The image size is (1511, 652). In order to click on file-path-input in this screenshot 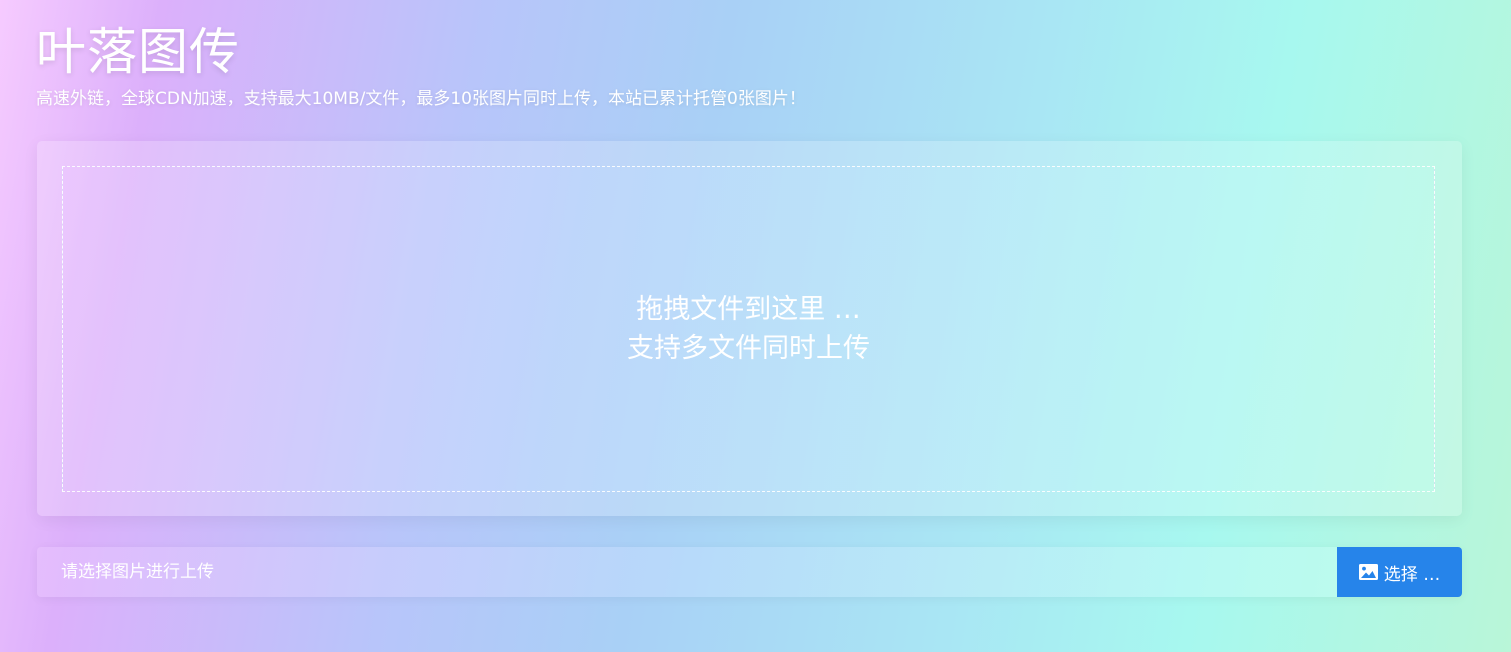, I will do `click(687, 572)`.